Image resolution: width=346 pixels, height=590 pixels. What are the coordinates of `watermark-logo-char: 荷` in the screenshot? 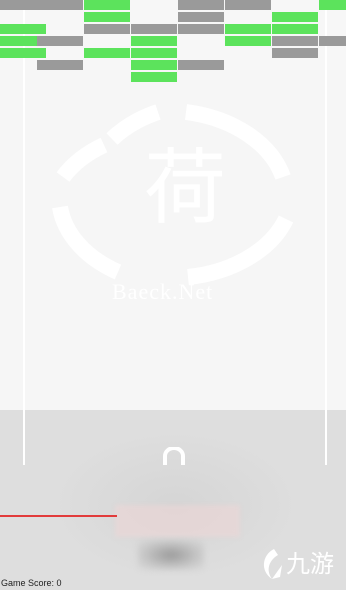 It's located at (184, 188).